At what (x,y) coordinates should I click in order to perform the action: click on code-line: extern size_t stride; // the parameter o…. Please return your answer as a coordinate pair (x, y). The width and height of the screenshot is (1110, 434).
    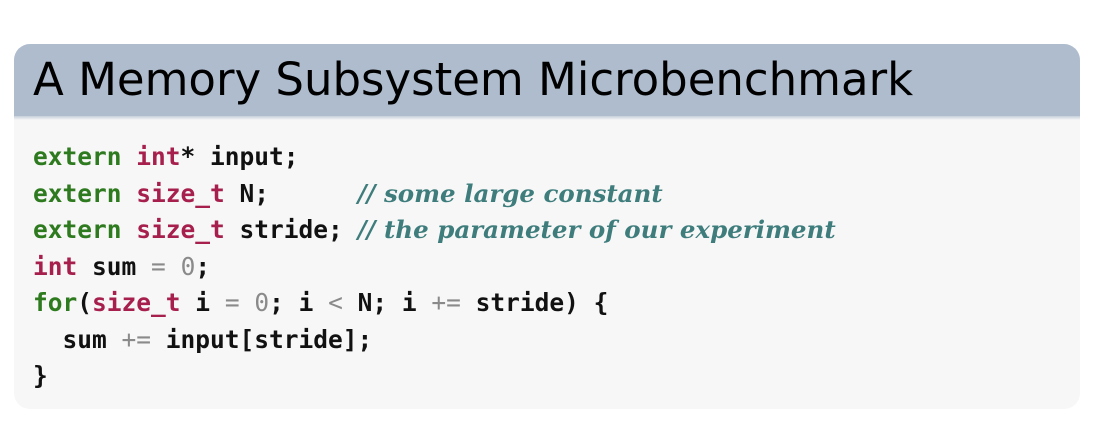
    Looking at the image, I should click on (434, 230).